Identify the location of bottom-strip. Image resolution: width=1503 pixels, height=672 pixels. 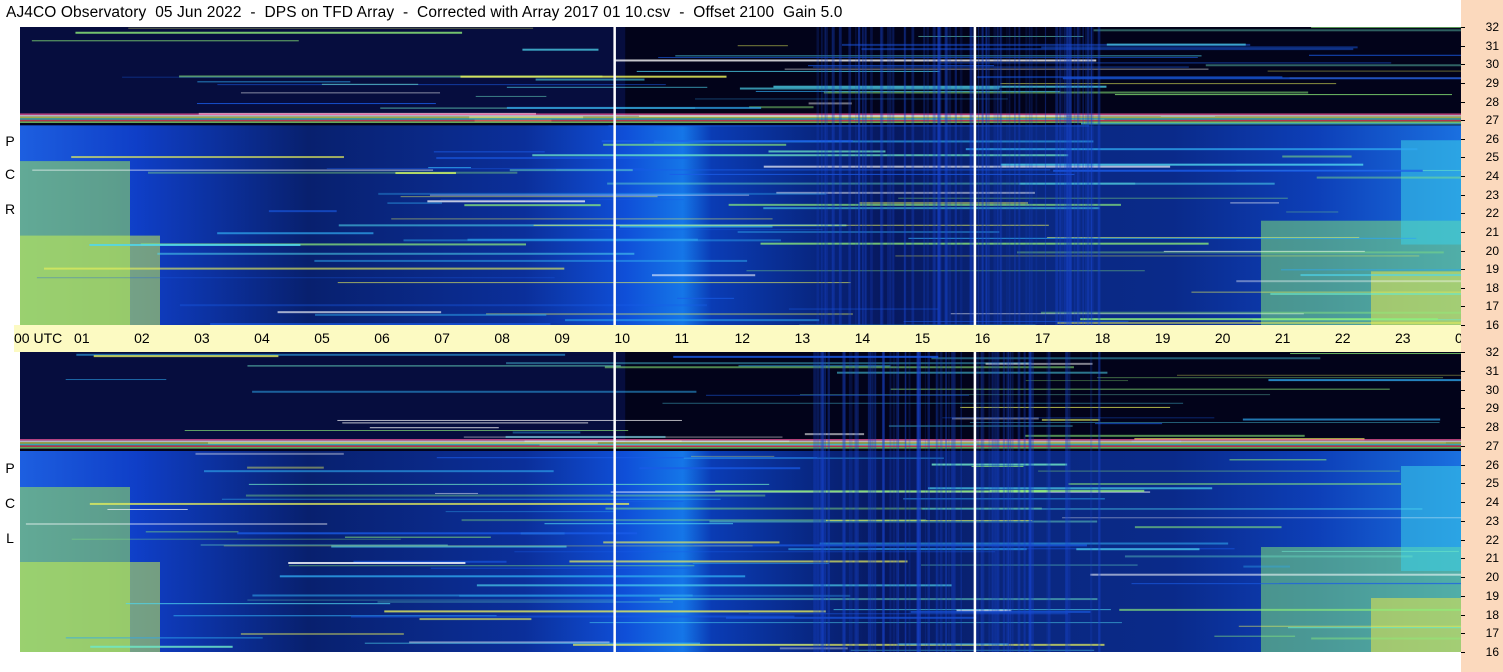
(730, 662).